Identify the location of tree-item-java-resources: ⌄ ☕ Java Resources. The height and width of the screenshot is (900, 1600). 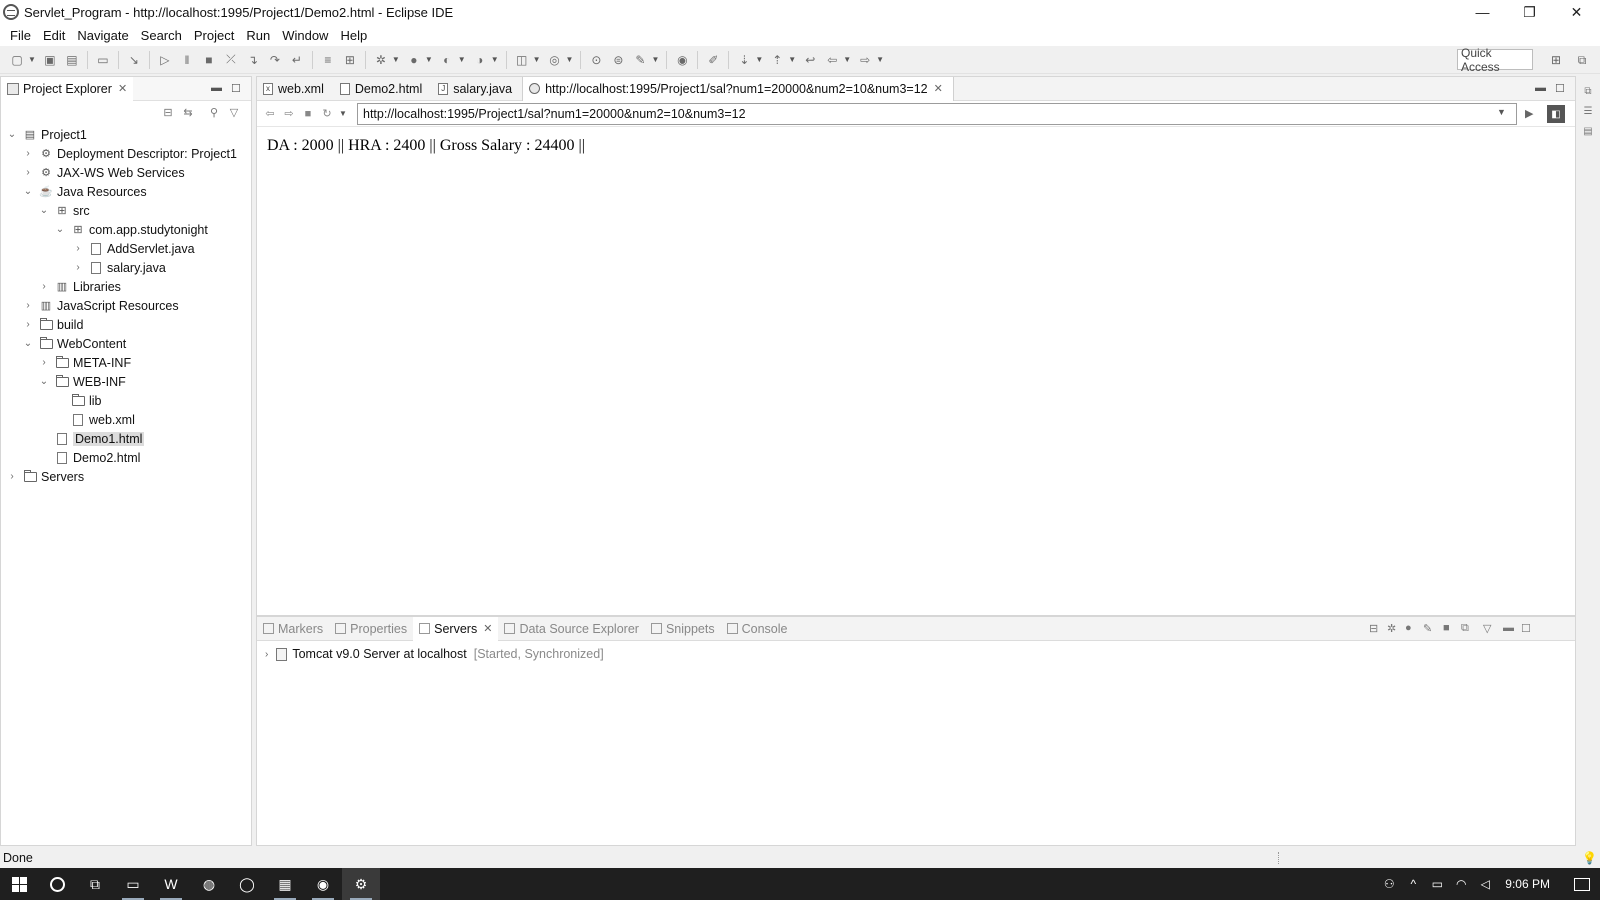
(85, 191).